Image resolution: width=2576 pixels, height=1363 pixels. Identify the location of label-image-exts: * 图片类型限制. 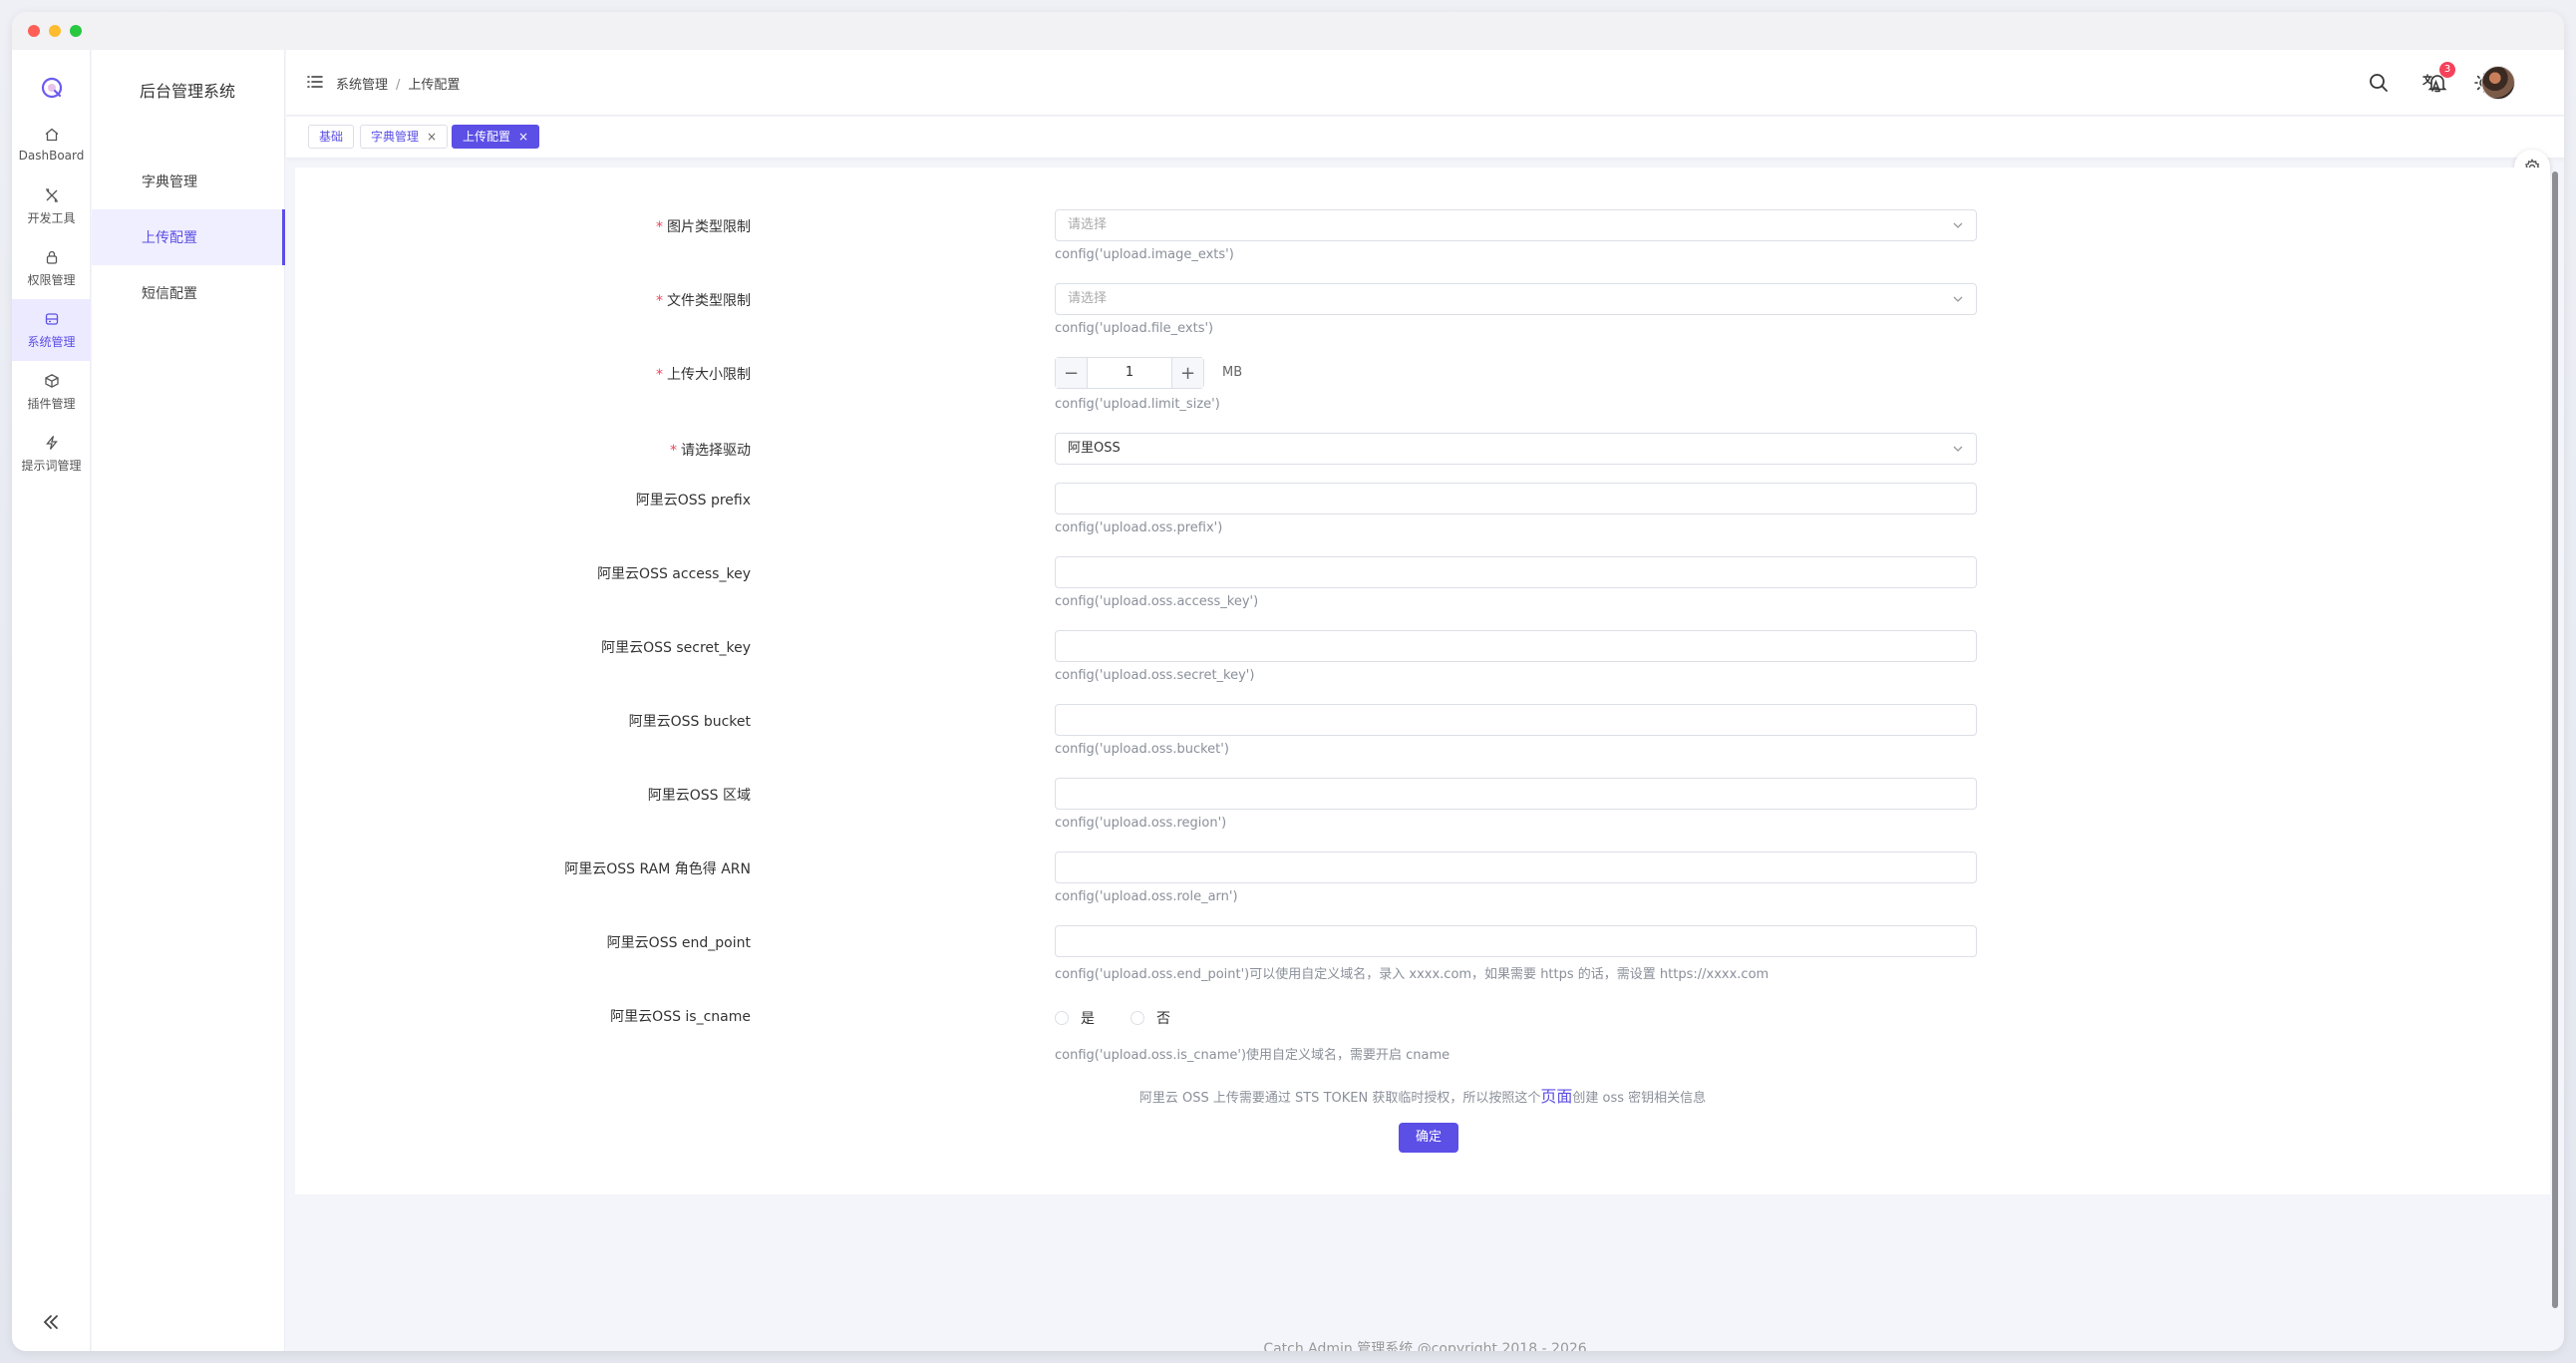
(703, 226).